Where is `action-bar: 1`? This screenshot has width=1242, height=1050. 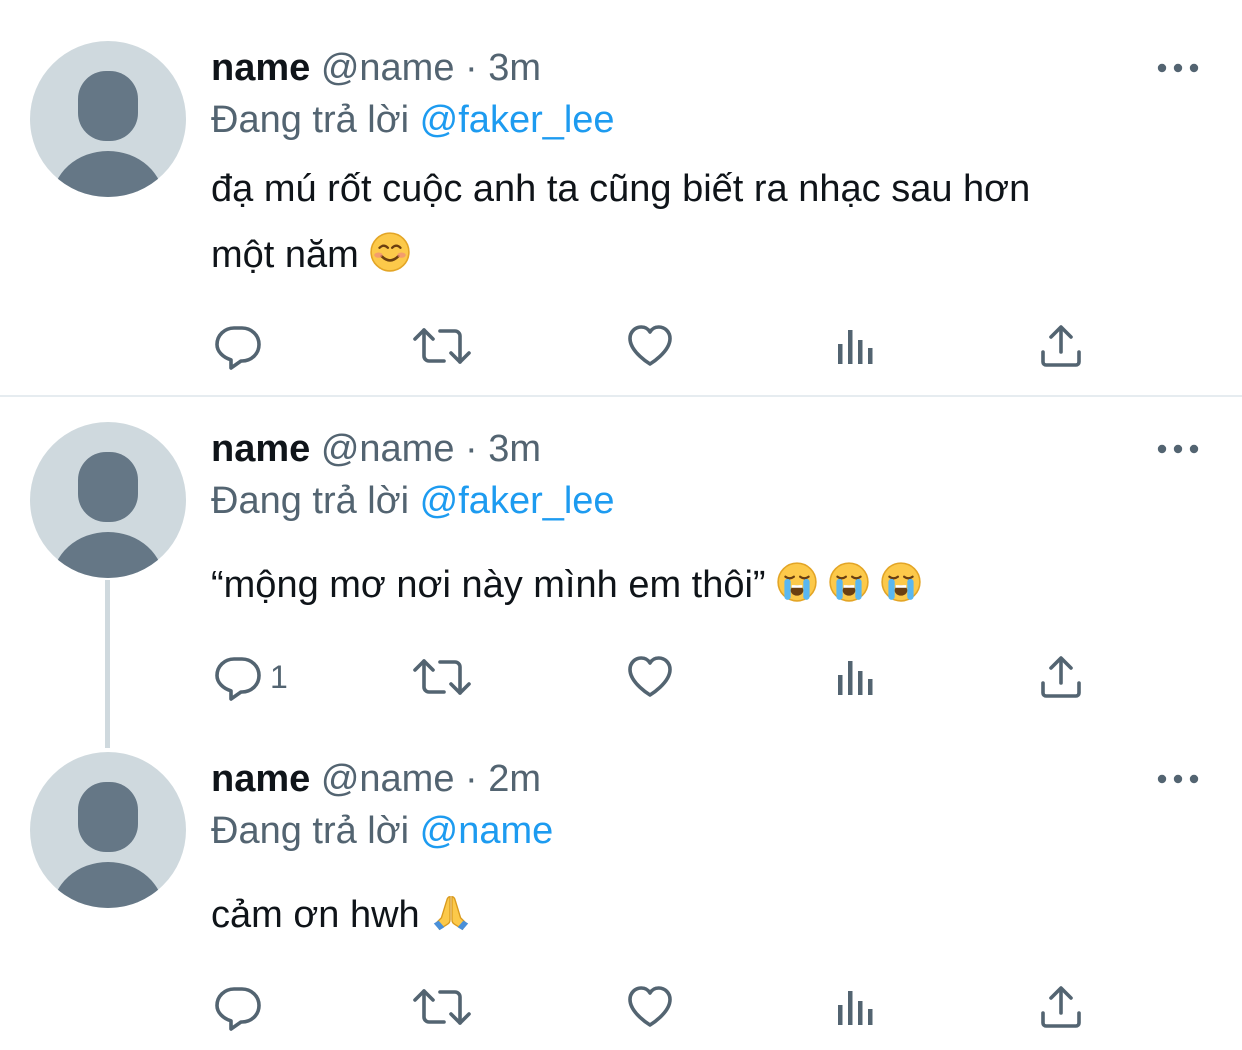
action-bar: 1 is located at coordinates (621, 677).